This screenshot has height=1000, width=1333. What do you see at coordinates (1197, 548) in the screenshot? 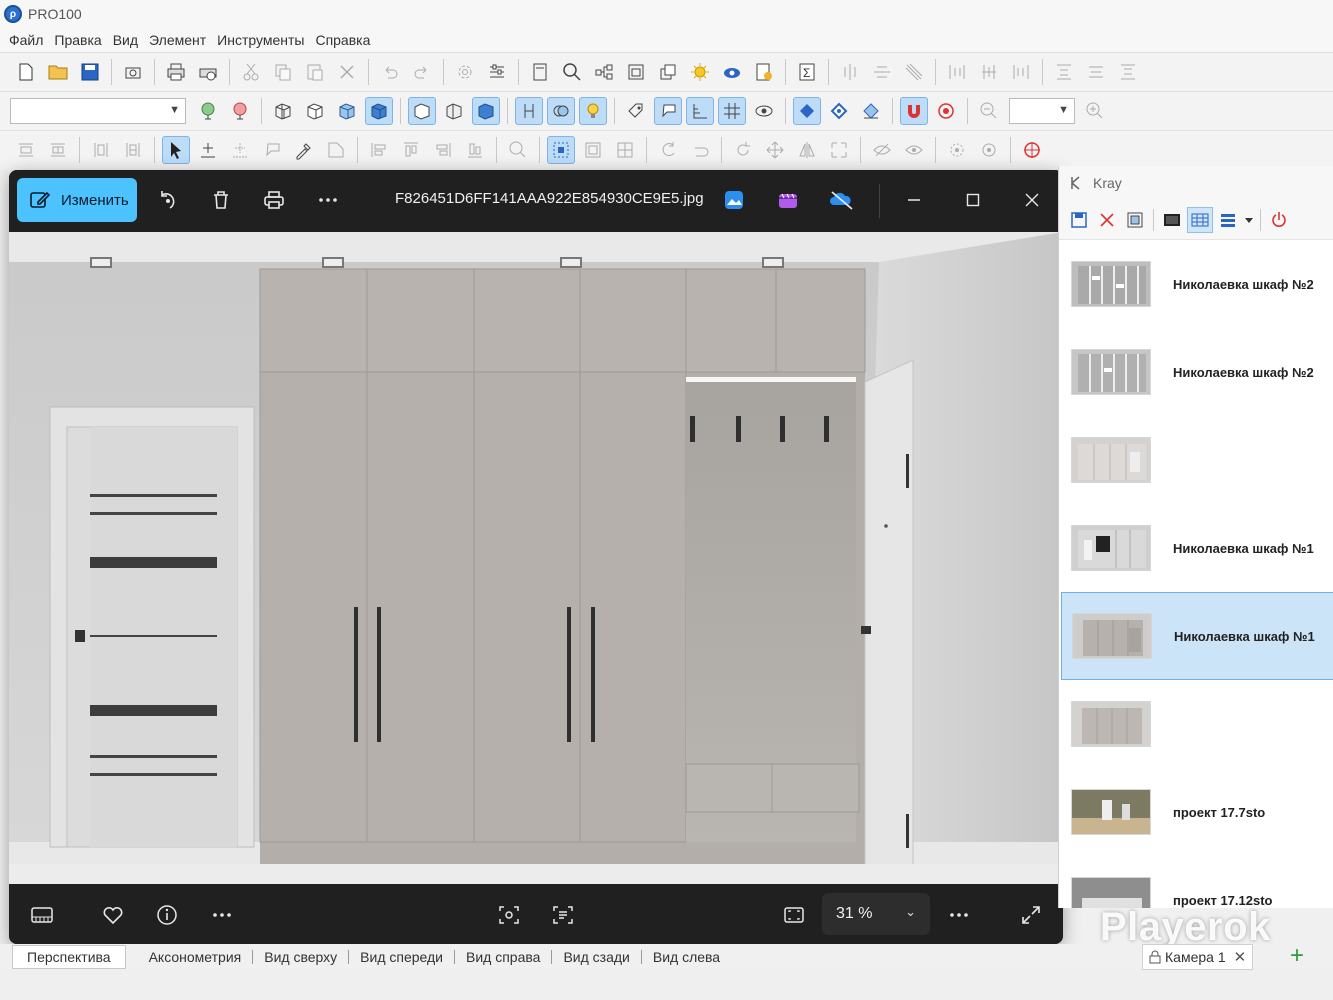
I see `list-item: Николаевка шкаф №1` at bounding box center [1197, 548].